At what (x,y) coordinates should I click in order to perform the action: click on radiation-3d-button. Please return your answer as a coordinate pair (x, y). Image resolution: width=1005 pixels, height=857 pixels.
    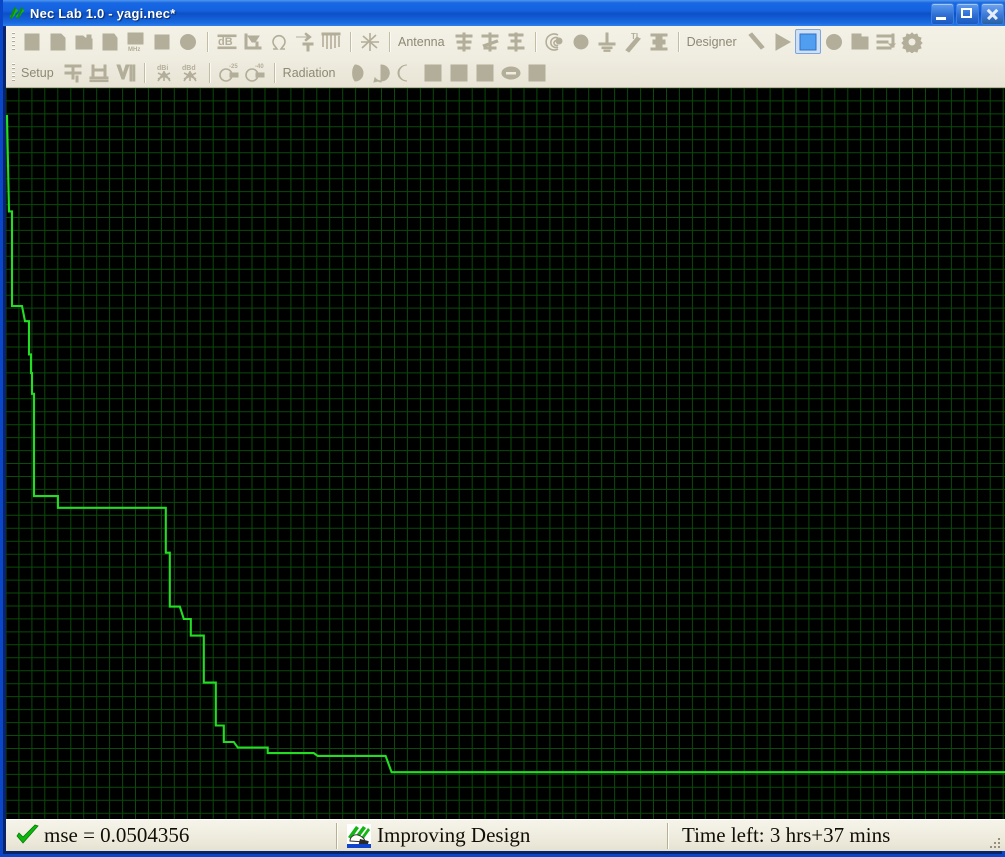
    Looking at the image, I should click on (433, 72).